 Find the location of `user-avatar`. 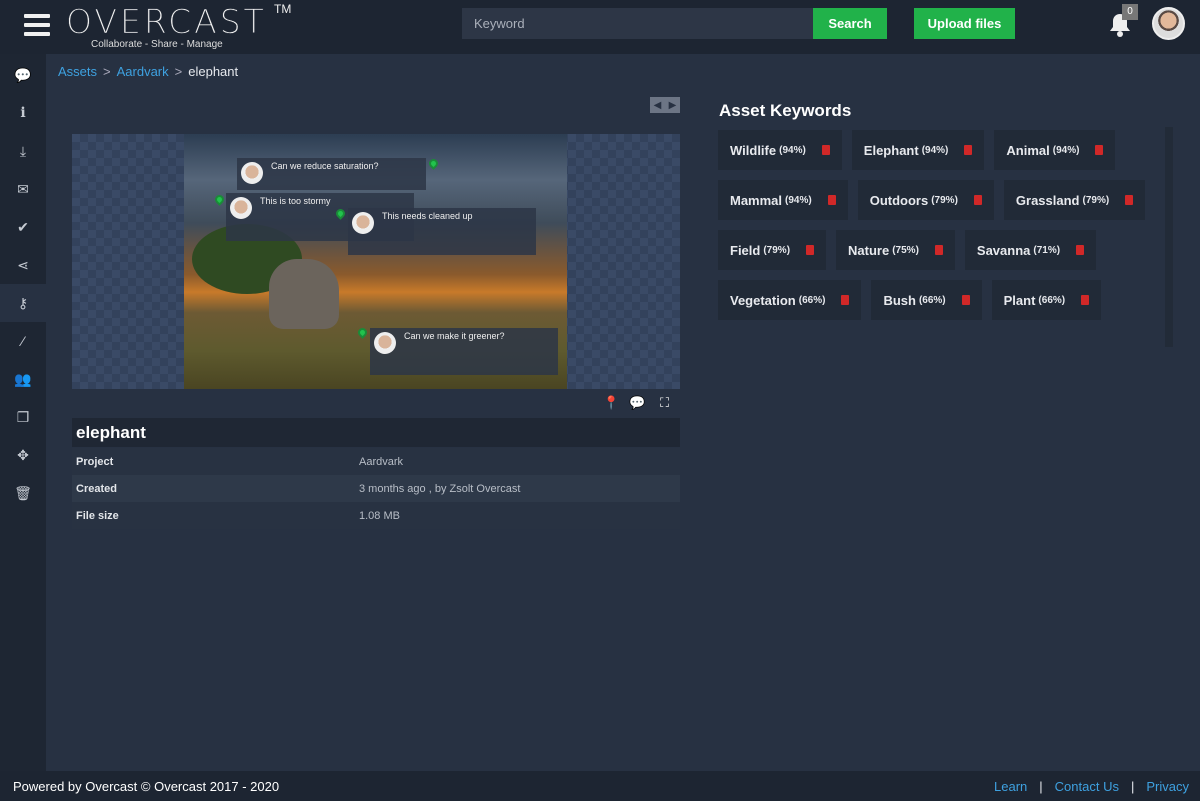

user-avatar is located at coordinates (1168, 23).